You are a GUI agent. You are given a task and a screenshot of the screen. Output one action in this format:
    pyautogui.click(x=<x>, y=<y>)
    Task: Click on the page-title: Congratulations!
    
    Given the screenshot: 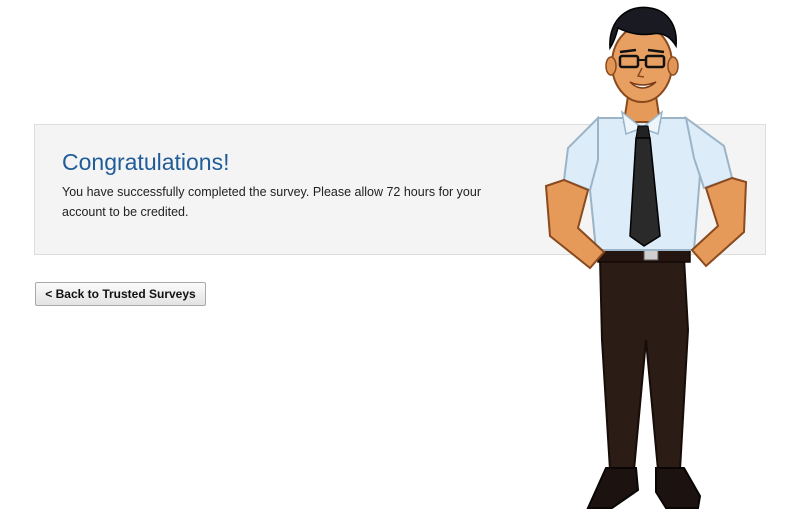 What is the action you would take?
    pyautogui.click(x=146, y=162)
    